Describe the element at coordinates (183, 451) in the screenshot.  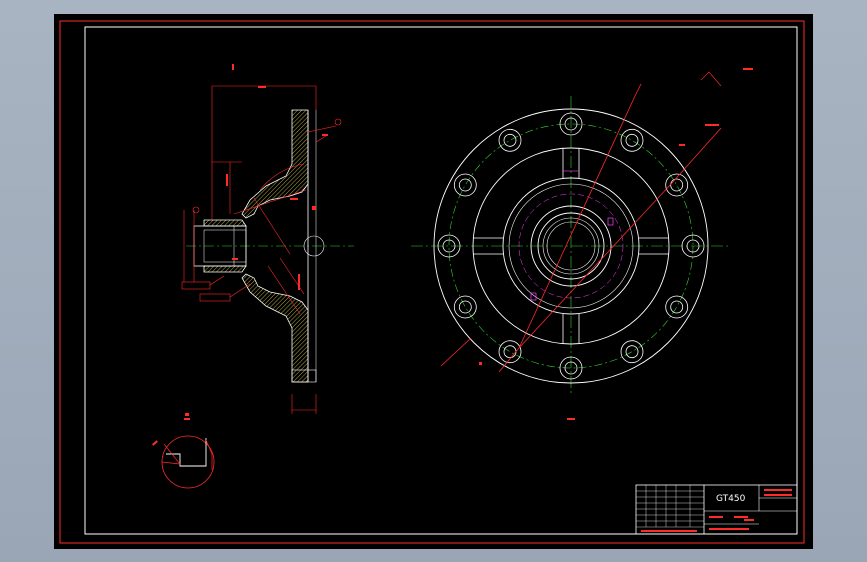
I see `detail-view` at that location.